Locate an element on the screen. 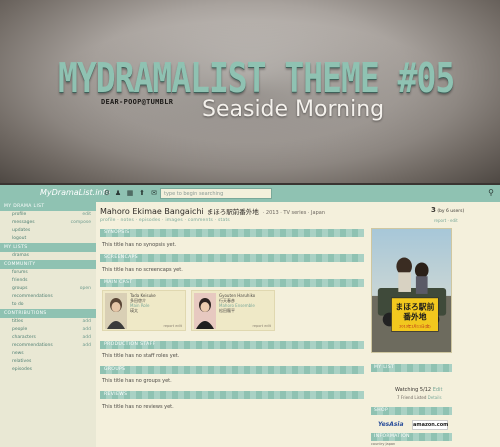  search-input: type to begin searching is located at coordinates (216, 193).